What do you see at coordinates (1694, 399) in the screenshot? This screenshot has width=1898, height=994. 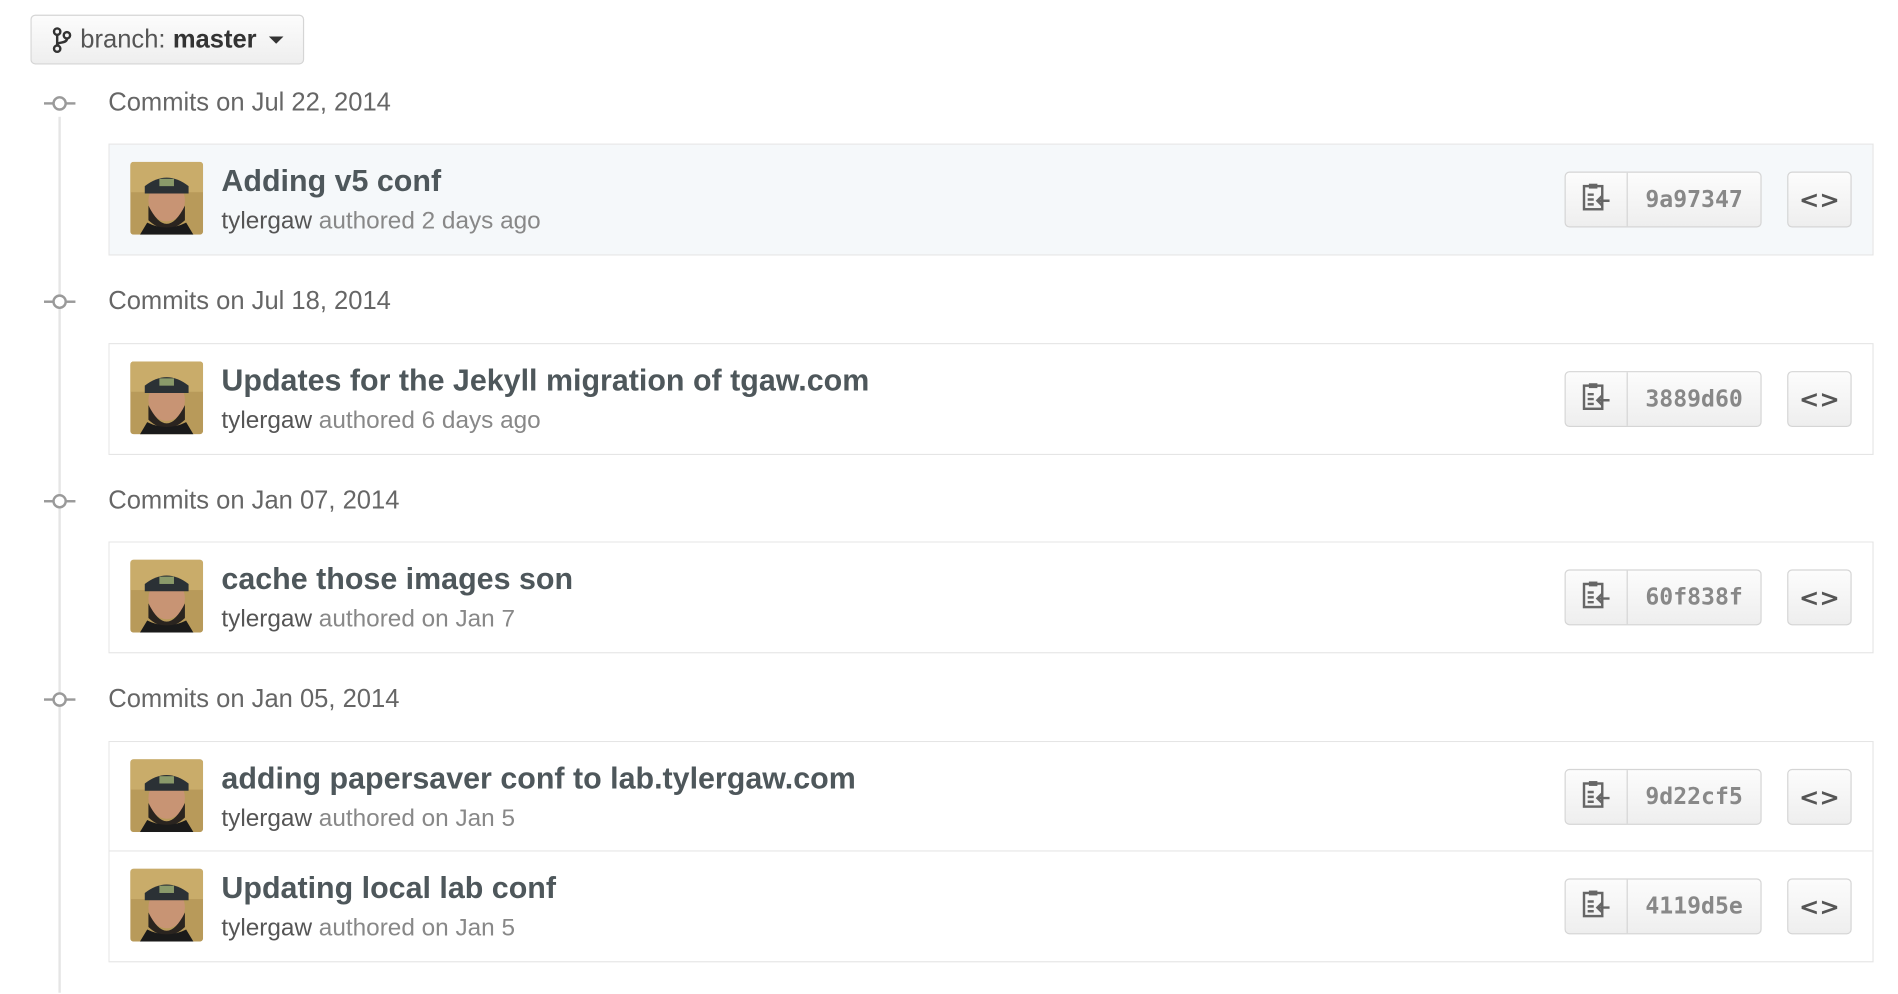 I see `commit-sha-link: 3889d60` at bounding box center [1694, 399].